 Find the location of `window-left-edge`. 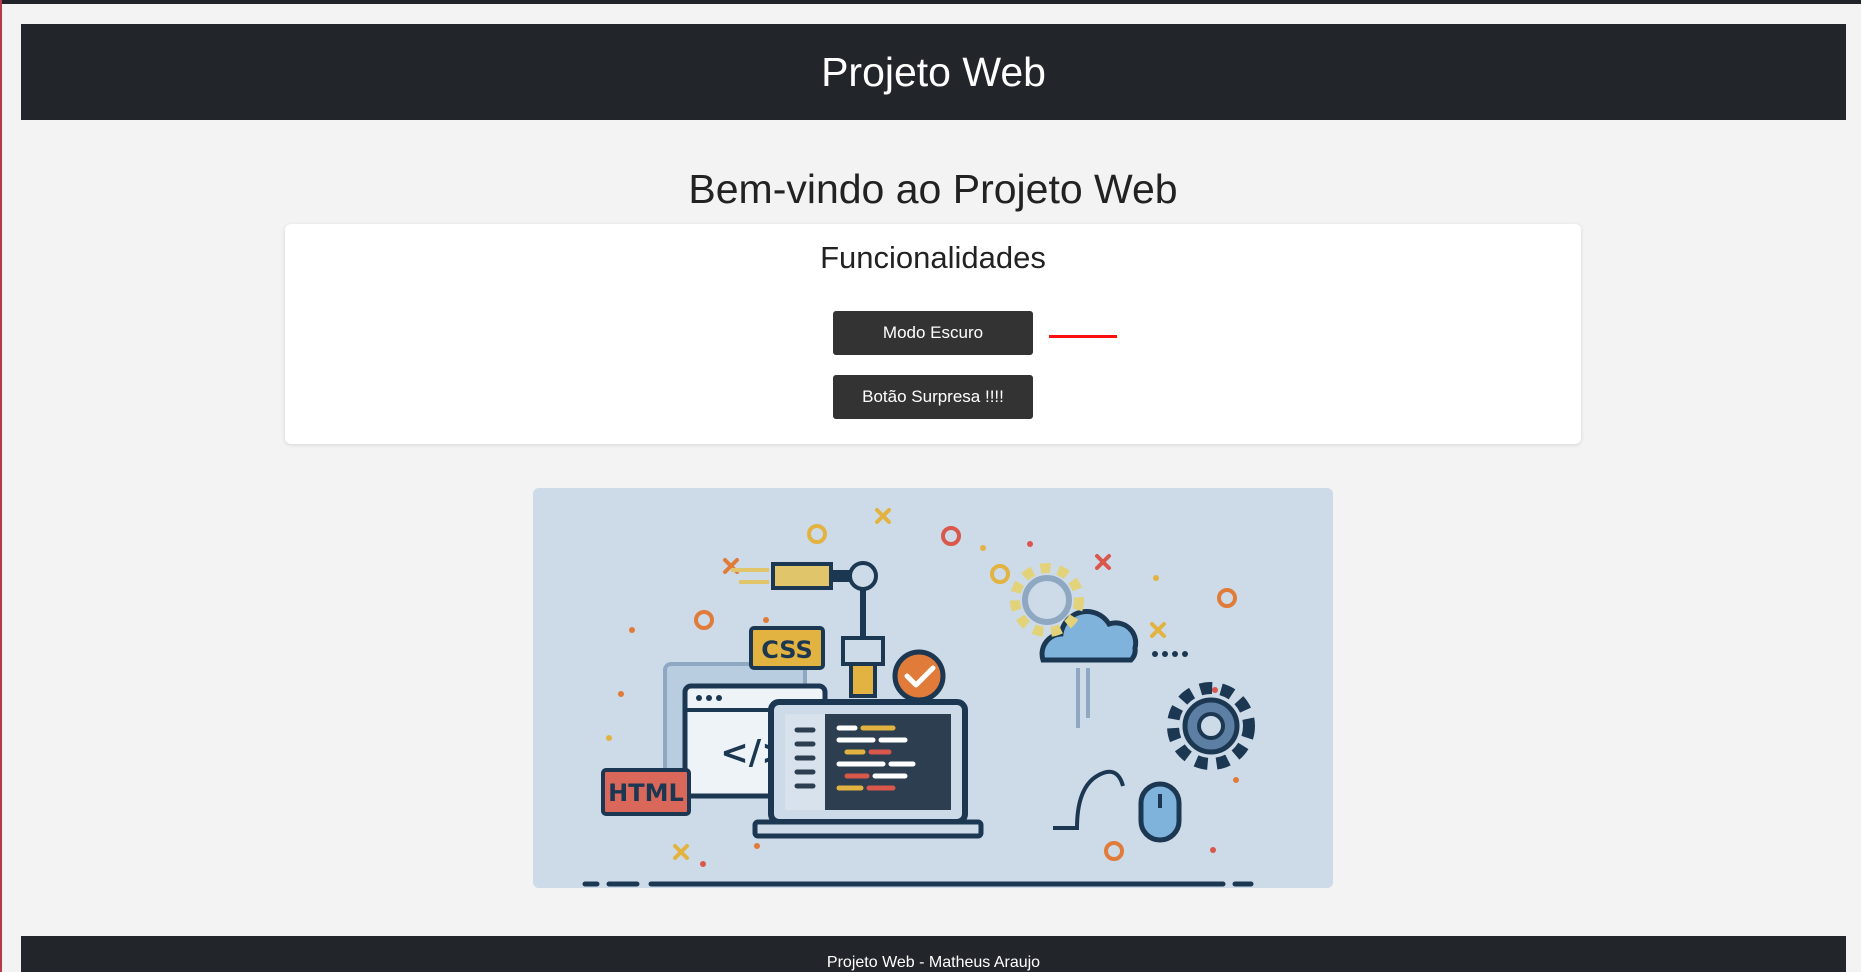

window-left-edge is located at coordinates (1, 486).